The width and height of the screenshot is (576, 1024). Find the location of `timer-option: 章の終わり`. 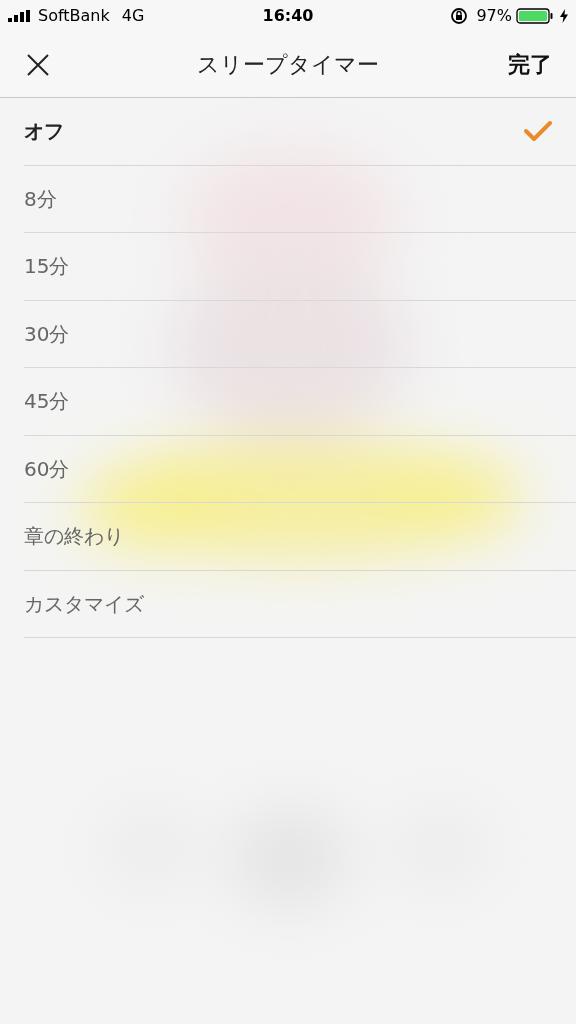

timer-option: 章の終わり is located at coordinates (300, 537).